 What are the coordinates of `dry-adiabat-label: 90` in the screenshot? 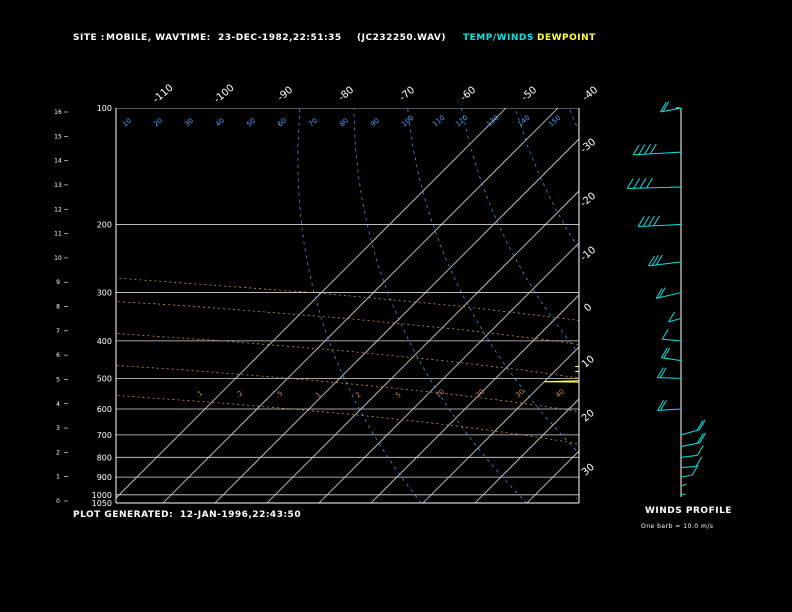 It's located at (375, 123).